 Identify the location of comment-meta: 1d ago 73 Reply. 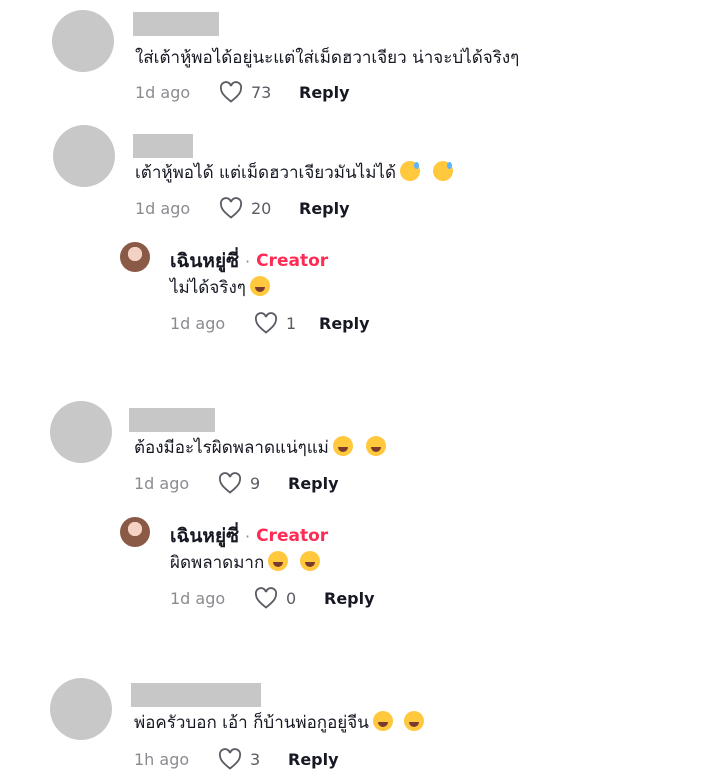
(242, 92).